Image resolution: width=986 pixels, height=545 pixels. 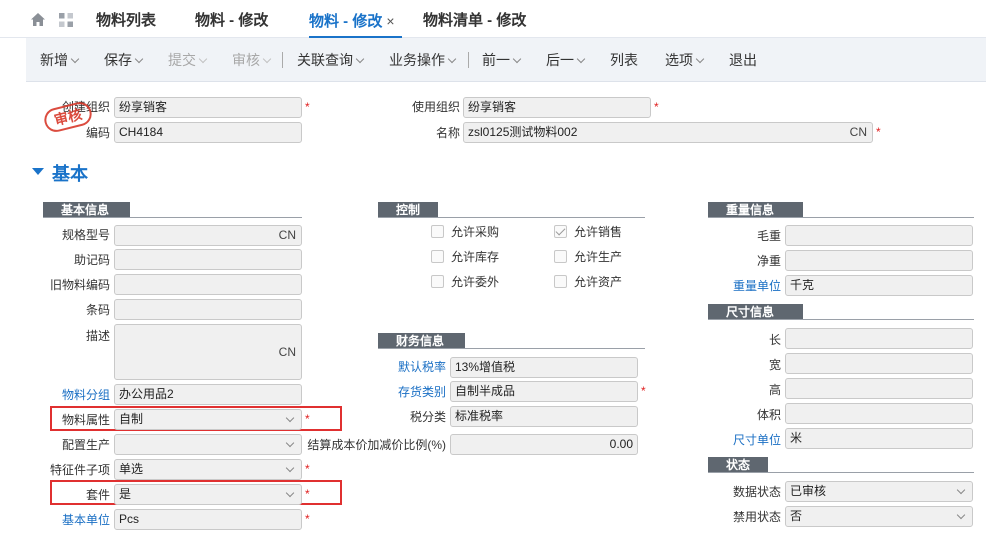 I want to click on height-field, so click(x=879, y=388).